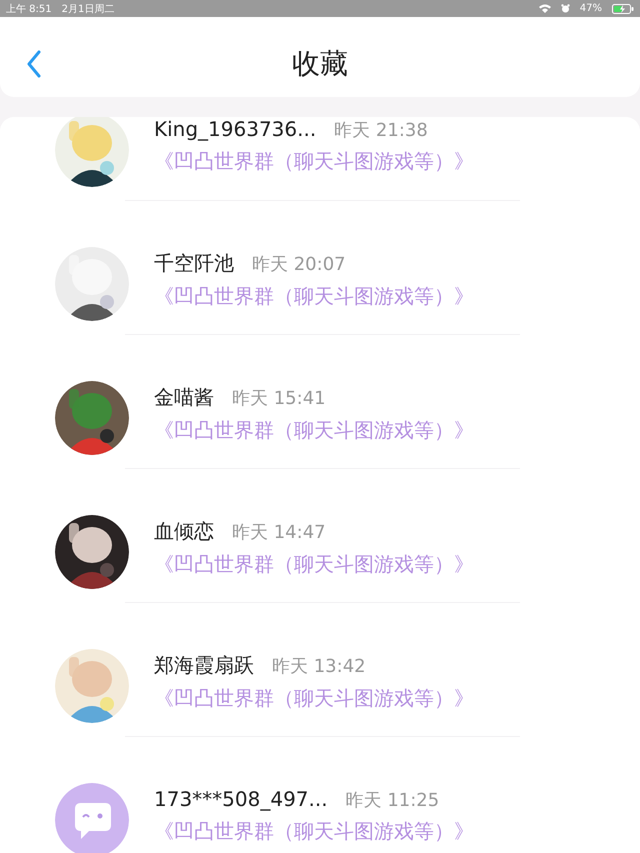  Describe the element at coordinates (319, 666) in the screenshot. I see `timestamp: 昨天 13:42` at that location.